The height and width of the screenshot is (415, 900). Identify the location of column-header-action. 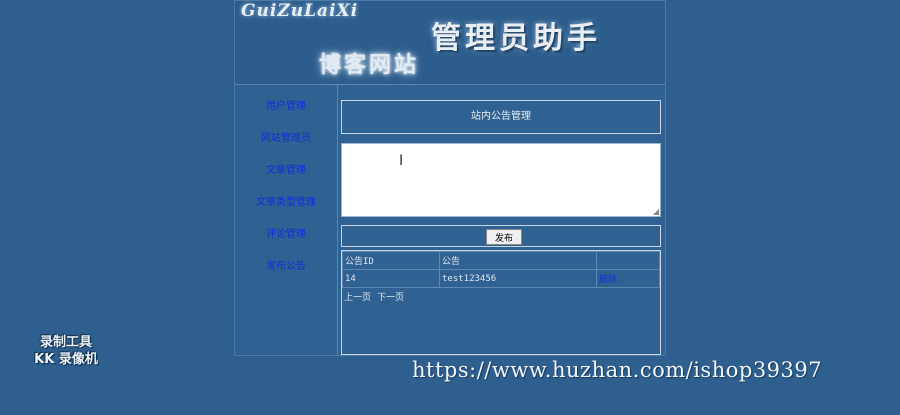
(628, 260).